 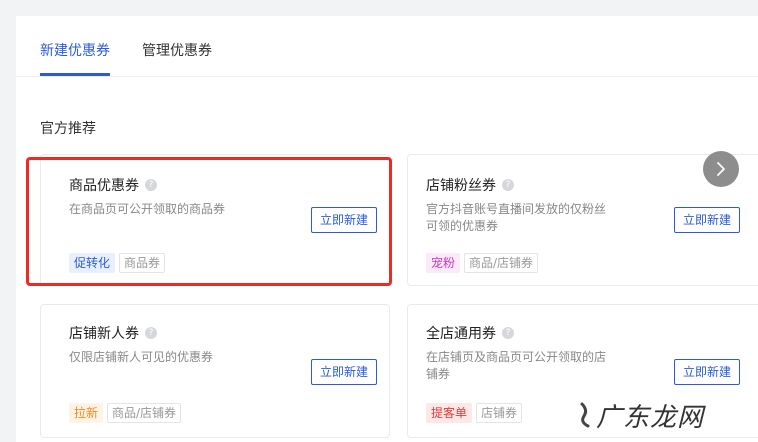 What do you see at coordinates (499, 413) in the screenshot?
I see `tag: 店铺券` at bounding box center [499, 413].